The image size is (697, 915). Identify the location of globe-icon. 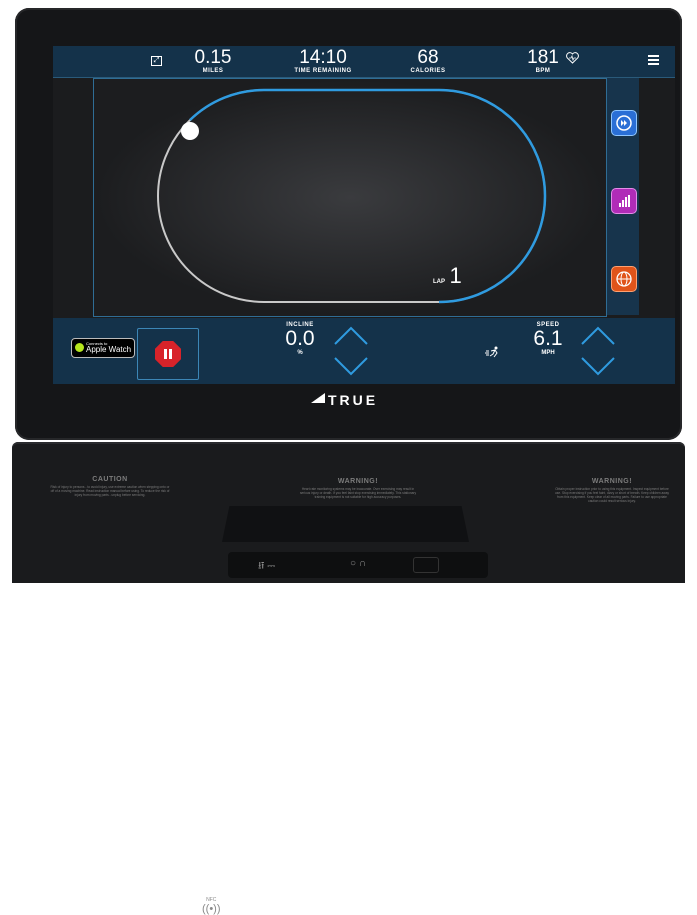
(624, 279).